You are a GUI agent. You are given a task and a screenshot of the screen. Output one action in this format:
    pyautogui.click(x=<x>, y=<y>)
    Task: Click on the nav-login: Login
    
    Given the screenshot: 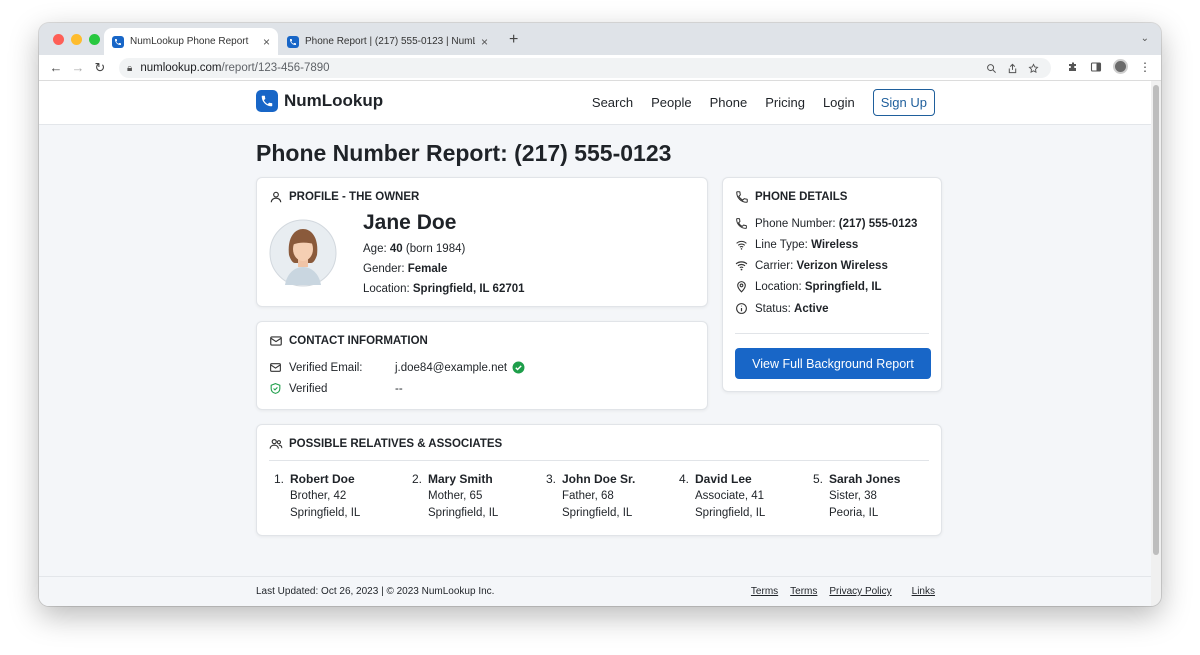 What is the action you would take?
    pyautogui.click(x=839, y=102)
    